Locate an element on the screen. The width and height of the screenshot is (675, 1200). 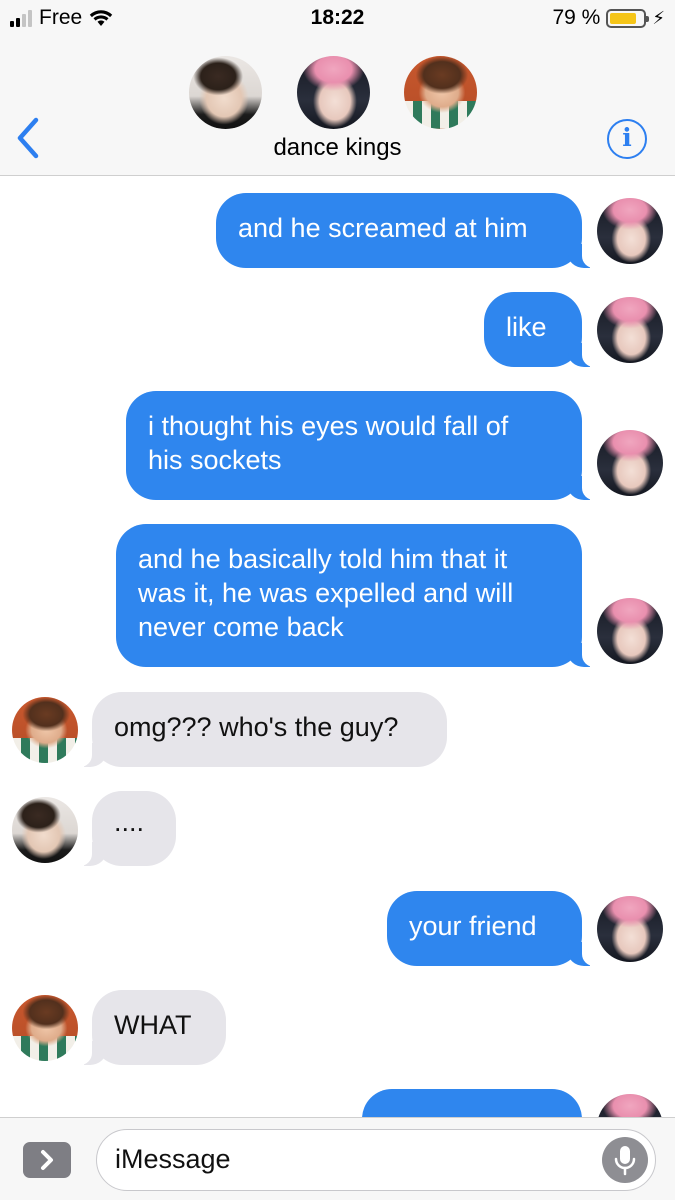
conversation-header: dance kings i is located at coordinates (337, 107).